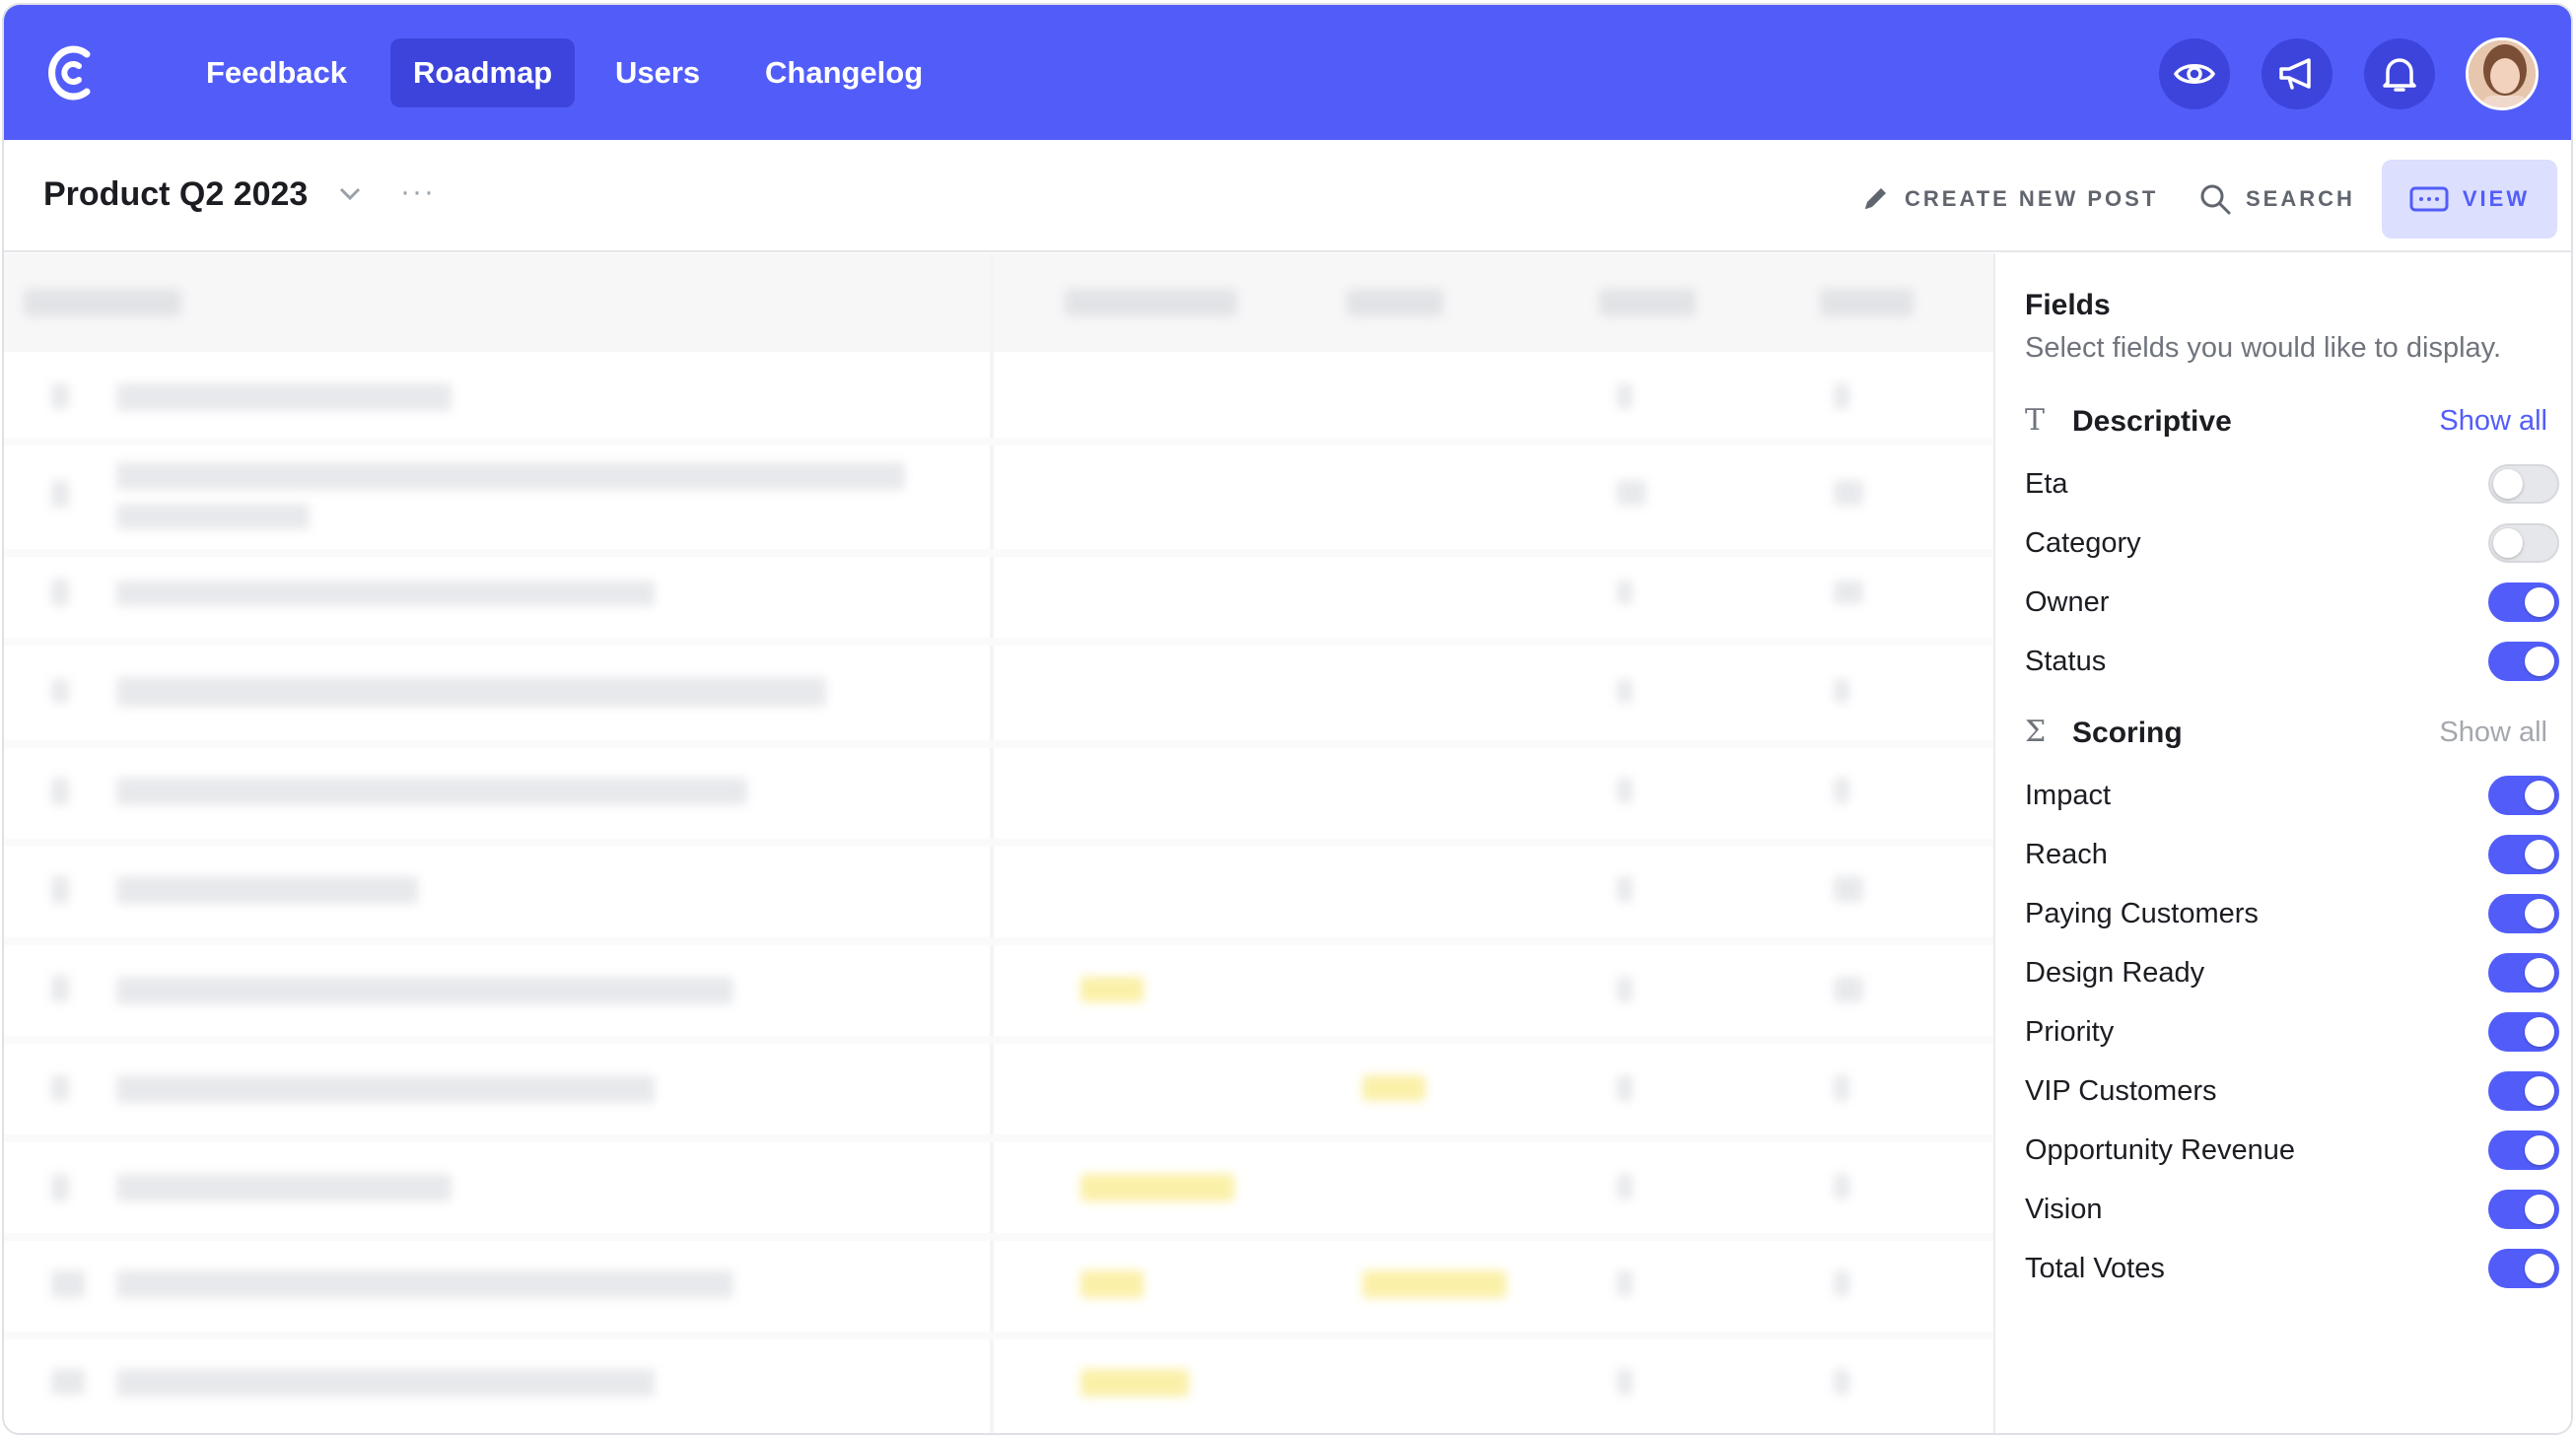  Describe the element at coordinates (2493, 733) in the screenshot. I see `show-all-scoring-link: Show all` at that location.